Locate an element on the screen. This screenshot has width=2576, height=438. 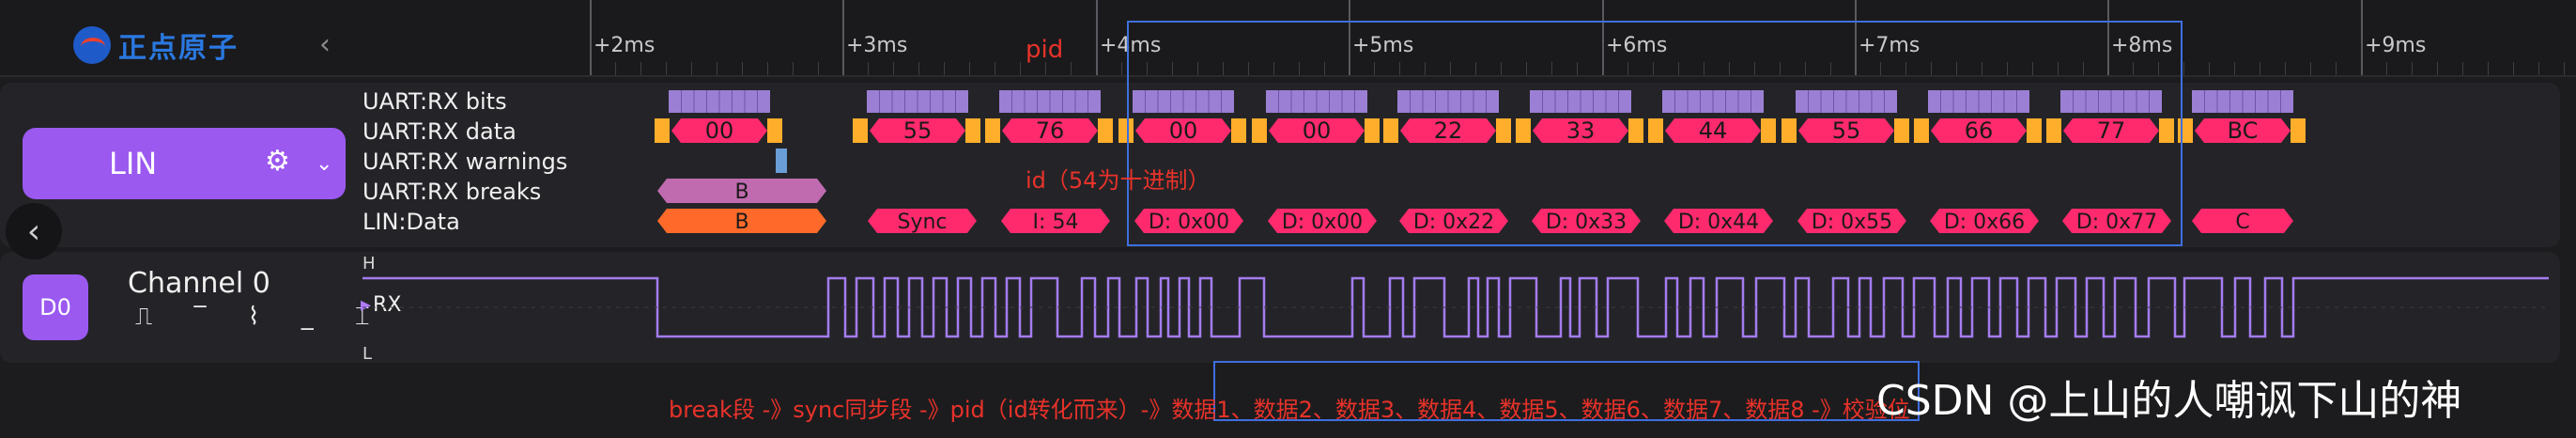
lin-data-frame-label: Sync is located at coordinates (922, 222).